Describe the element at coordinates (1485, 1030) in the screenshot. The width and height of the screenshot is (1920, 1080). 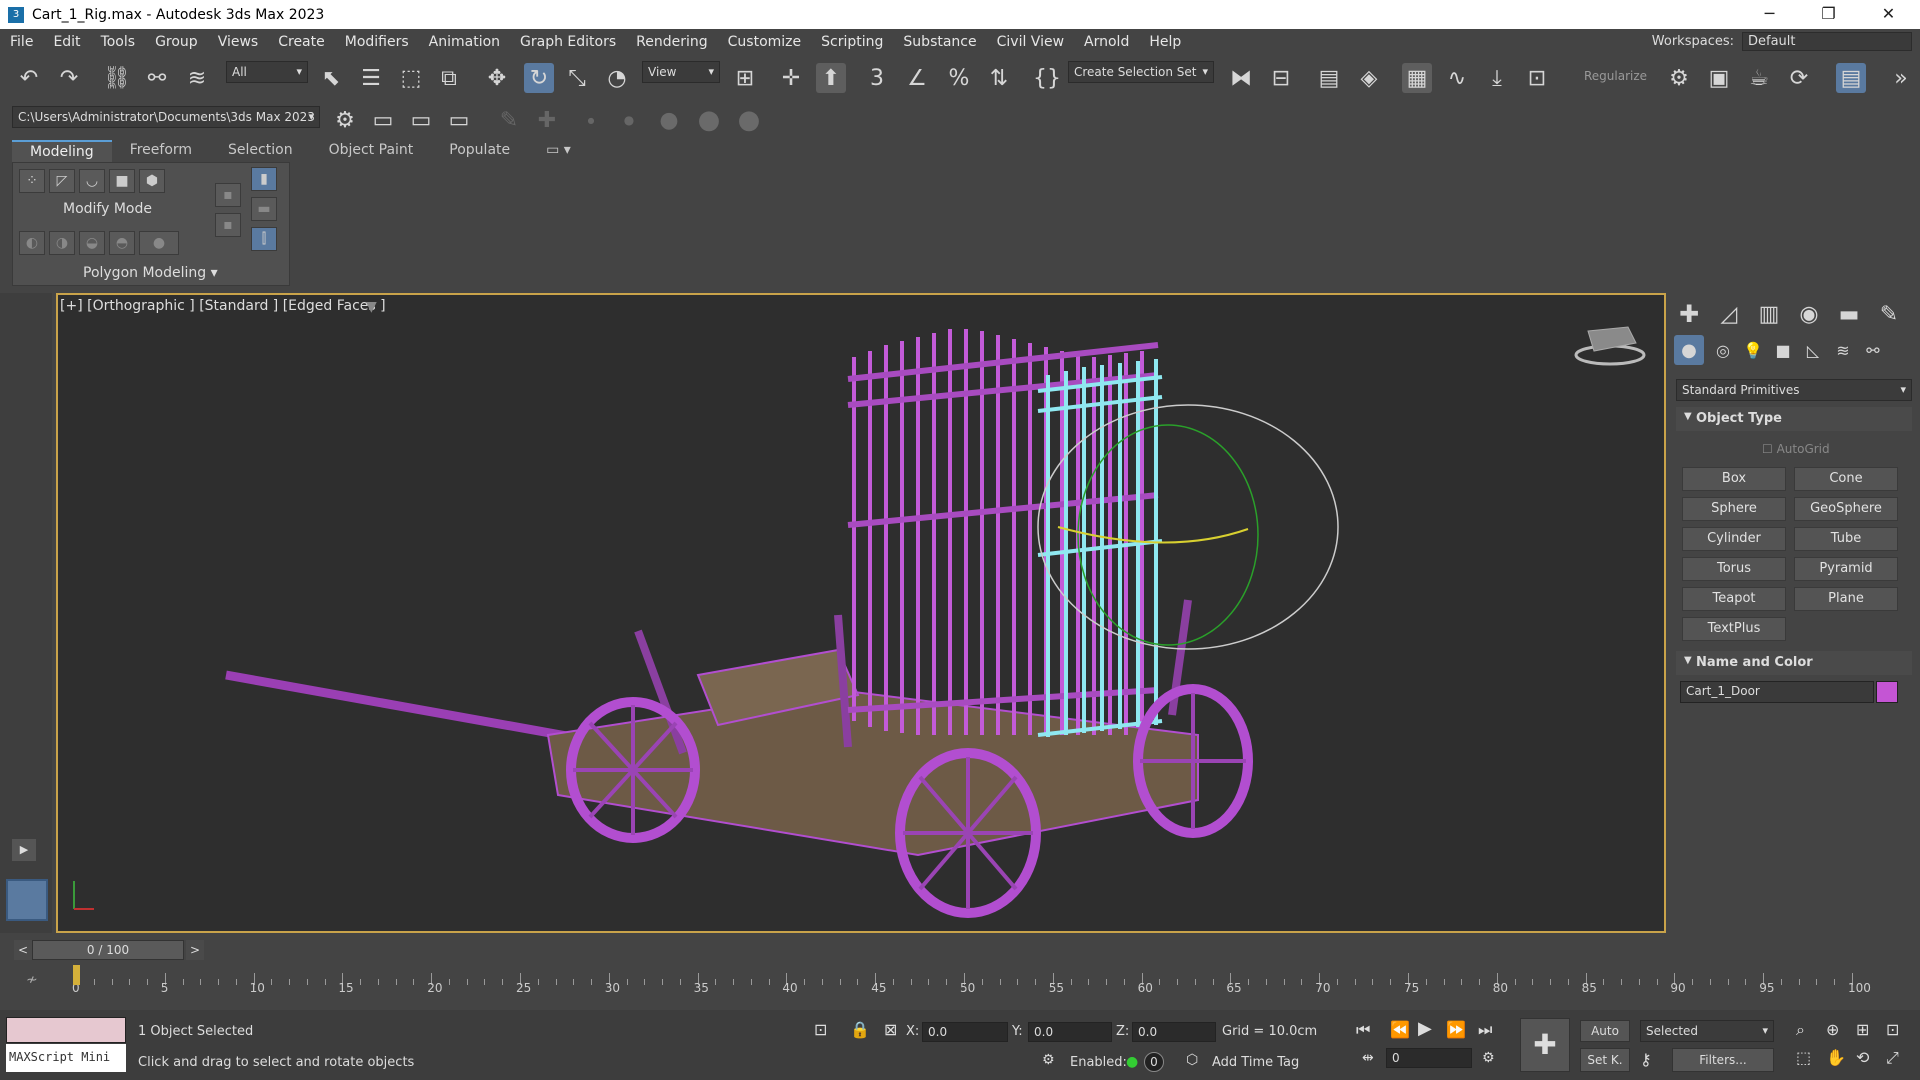
I see `go-to-end-icon: ⏭` at that location.